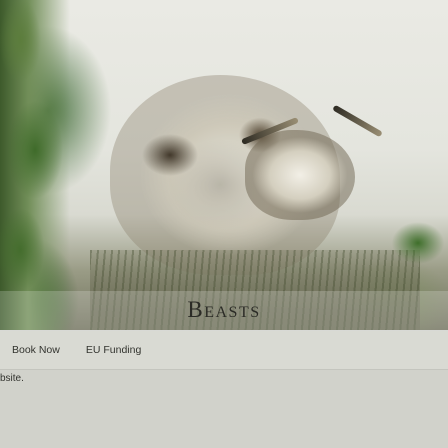 This screenshot has width=448, height=448. I want to click on nav-item-book-now: Book Now, so click(36, 350).